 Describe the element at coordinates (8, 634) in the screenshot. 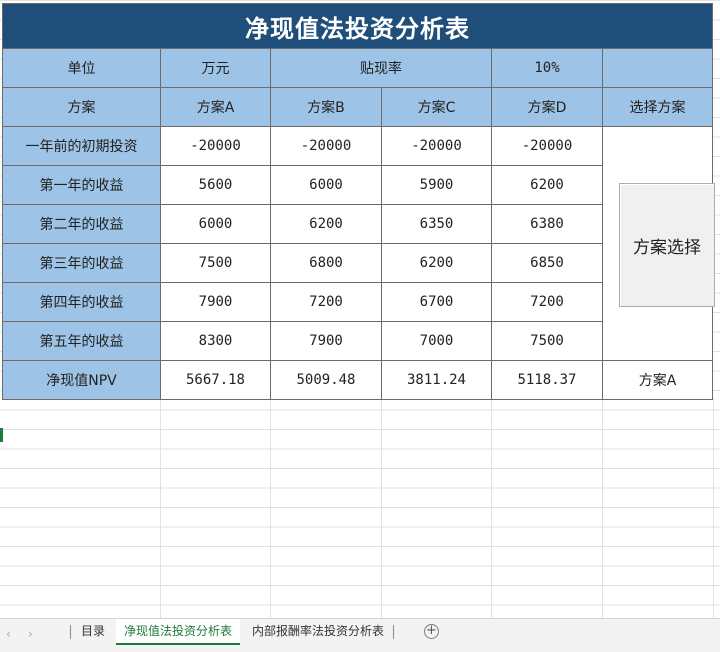

I see `scroll-left-icon: ‹` at that location.